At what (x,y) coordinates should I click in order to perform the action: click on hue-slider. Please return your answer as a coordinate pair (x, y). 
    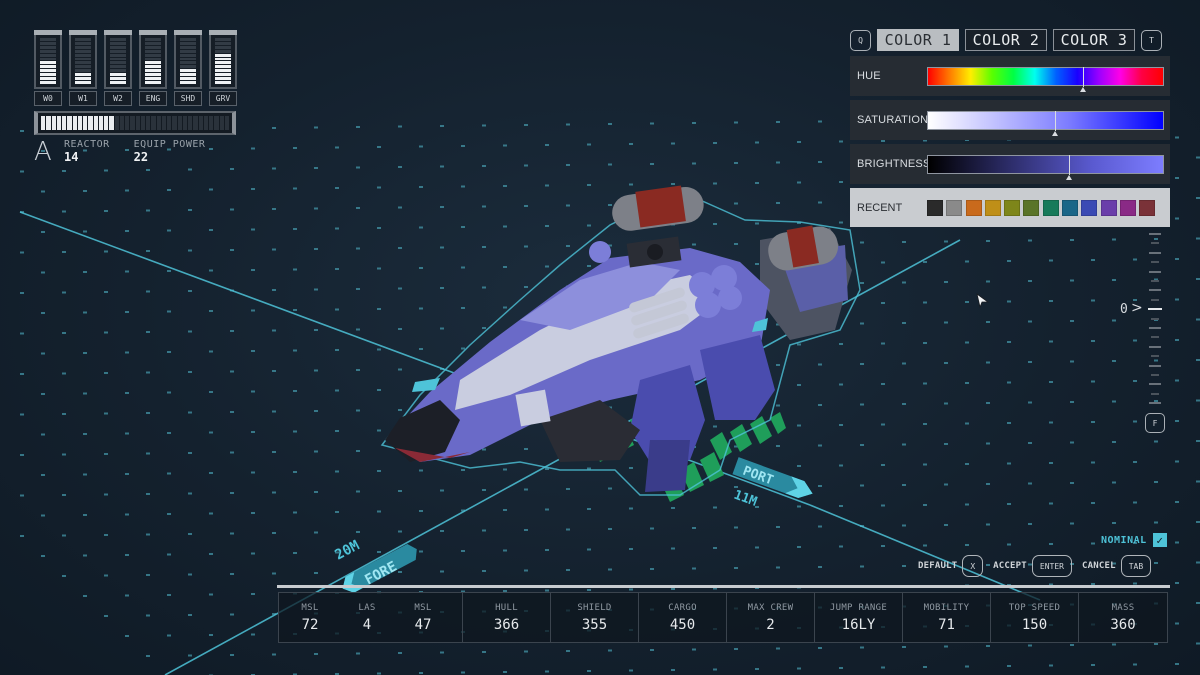
    Looking at the image, I should click on (1045, 79).